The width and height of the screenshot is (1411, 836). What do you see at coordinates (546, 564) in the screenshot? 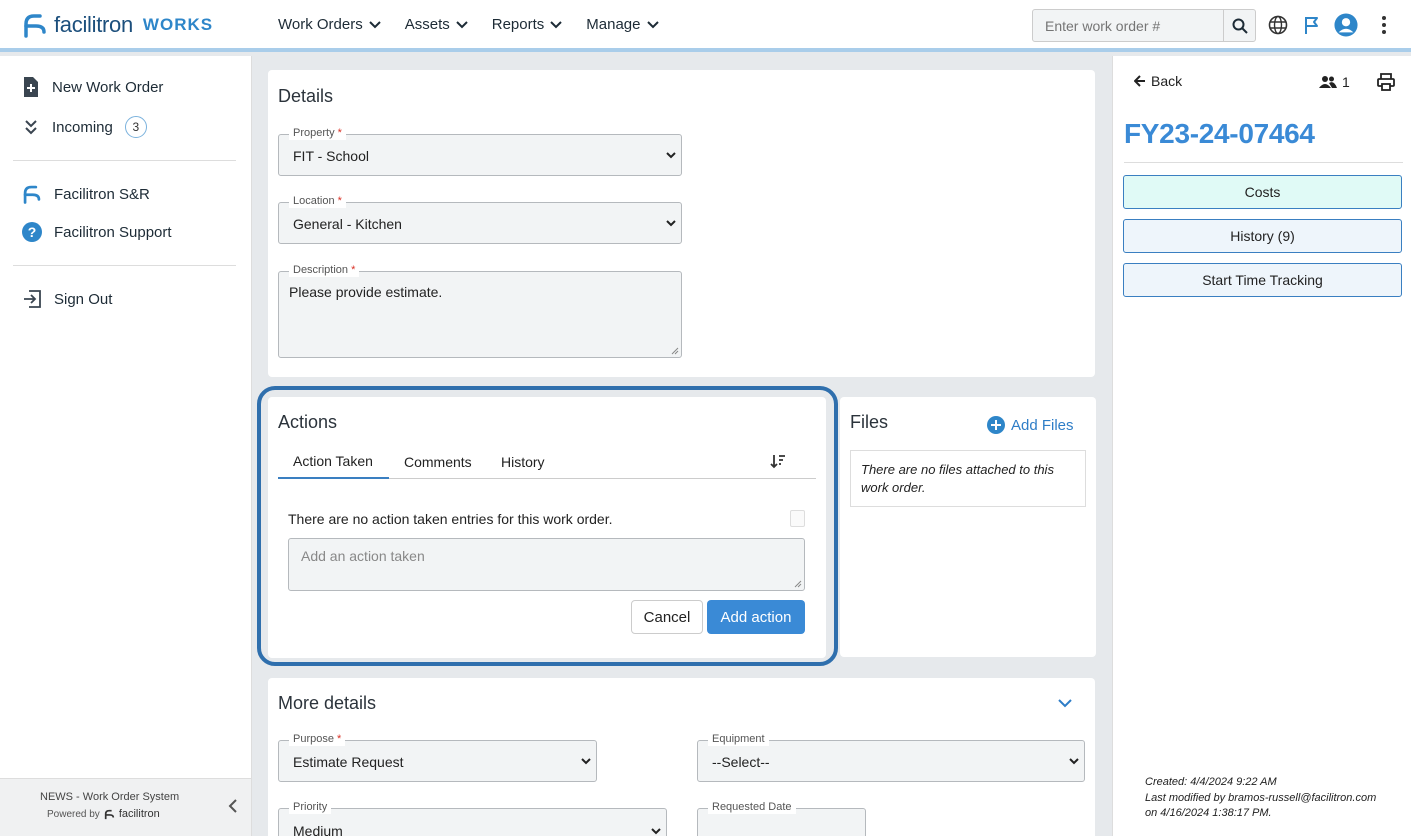
I see `action-taken-input: Add an action taken` at bounding box center [546, 564].